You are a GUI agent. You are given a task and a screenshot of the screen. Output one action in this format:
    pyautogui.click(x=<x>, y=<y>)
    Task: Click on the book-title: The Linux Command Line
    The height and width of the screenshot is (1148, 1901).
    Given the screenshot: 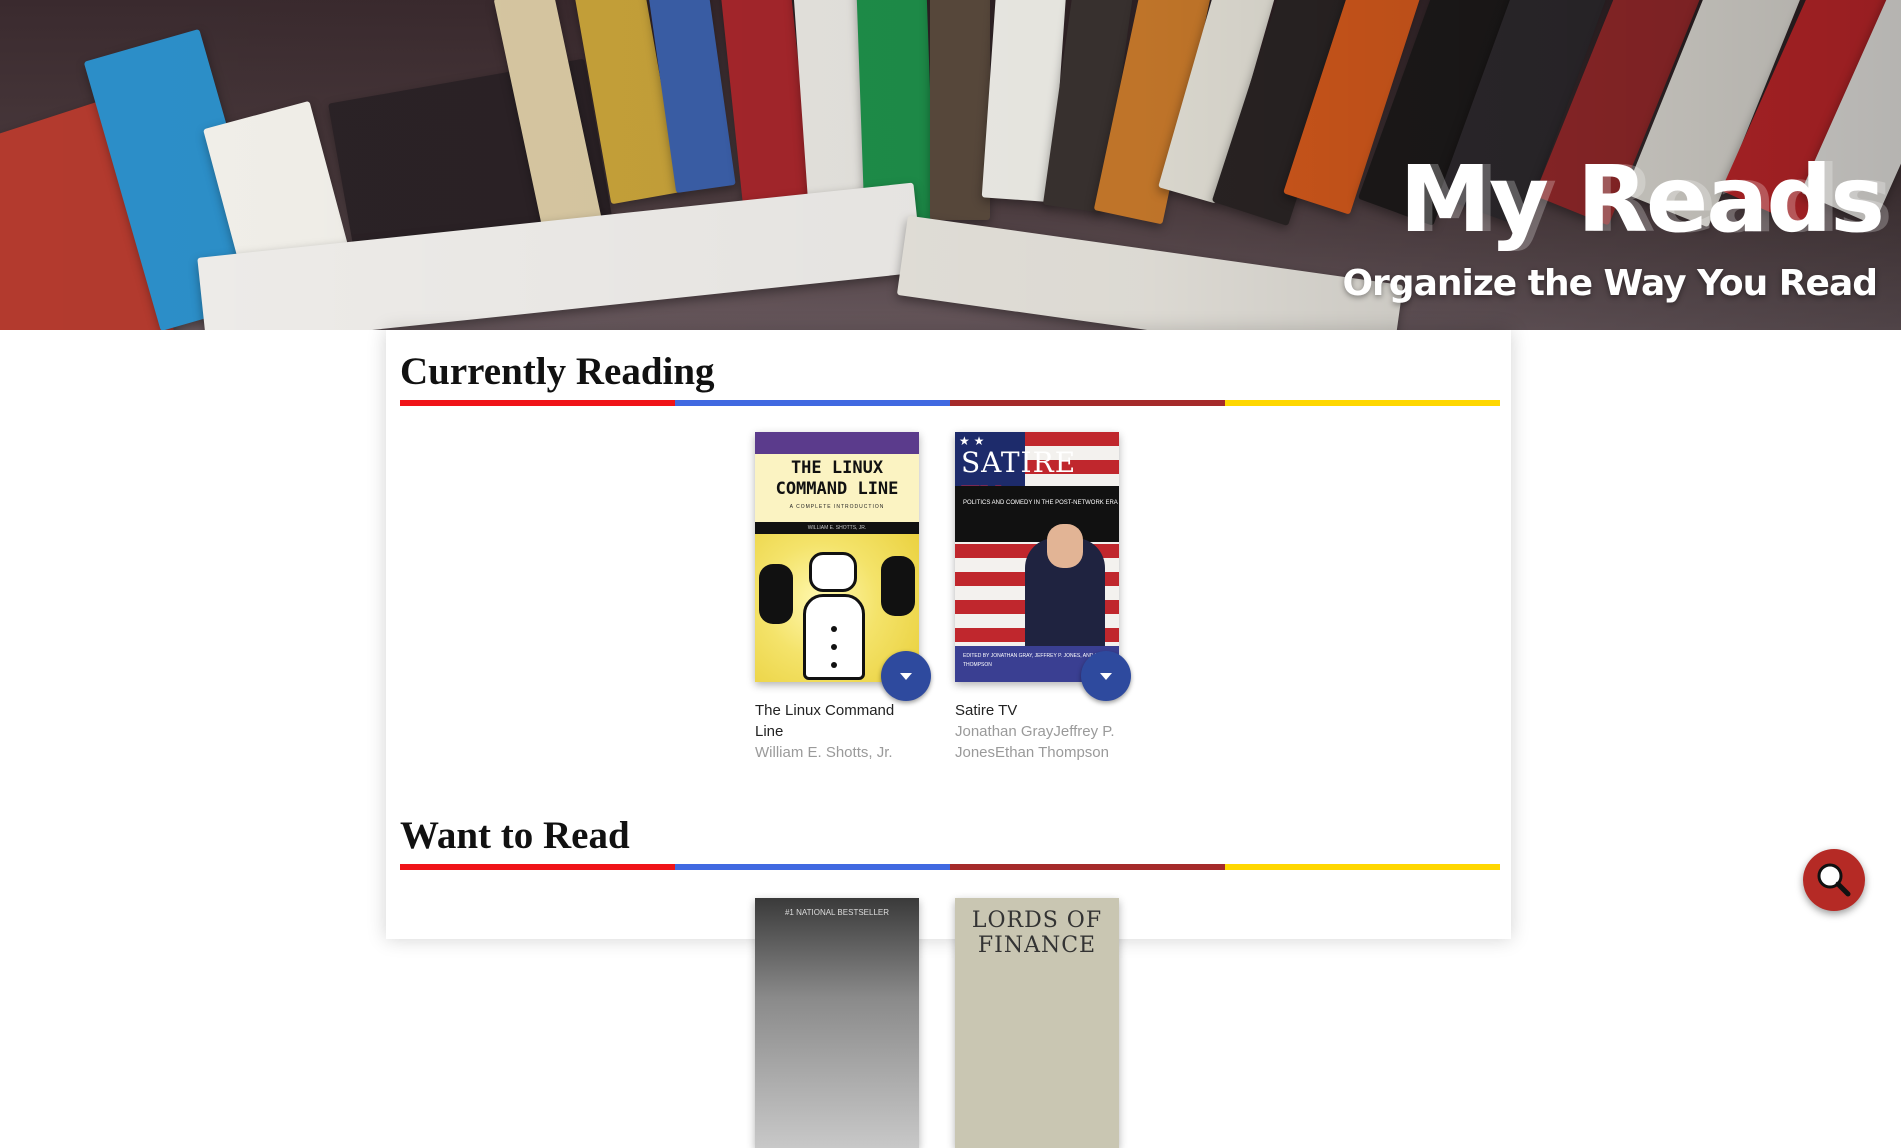 What is the action you would take?
    pyautogui.click(x=825, y=721)
    